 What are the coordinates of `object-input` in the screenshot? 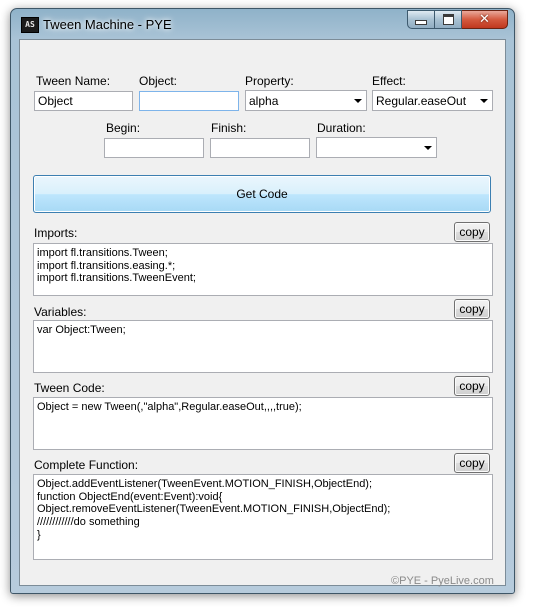 It's located at (189, 101).